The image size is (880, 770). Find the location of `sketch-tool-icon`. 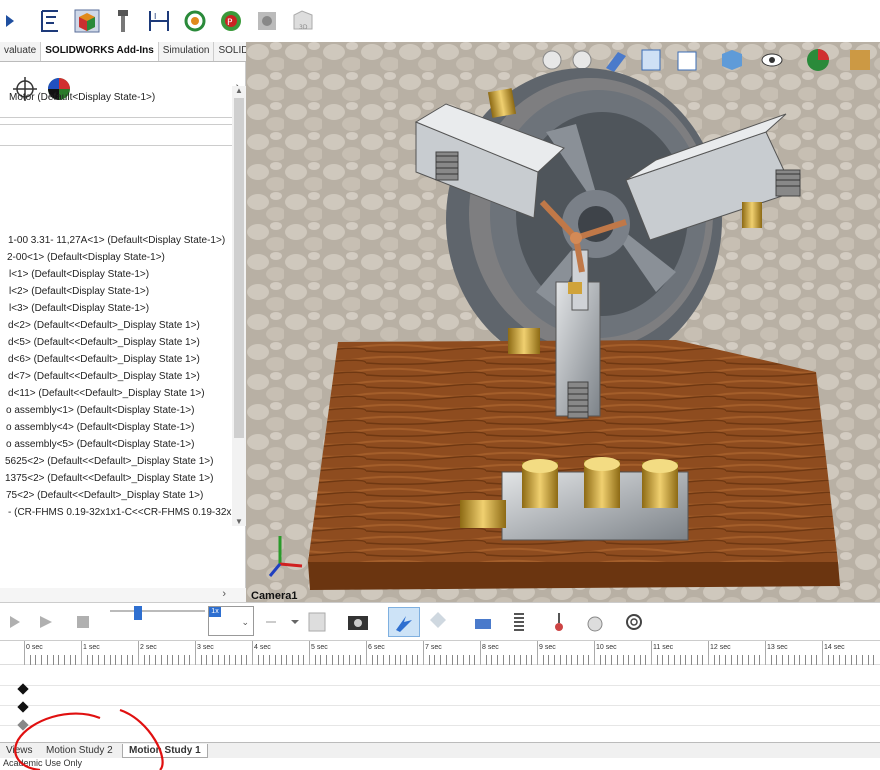

sketch-tool-icon is located at coordinates (51, 21).